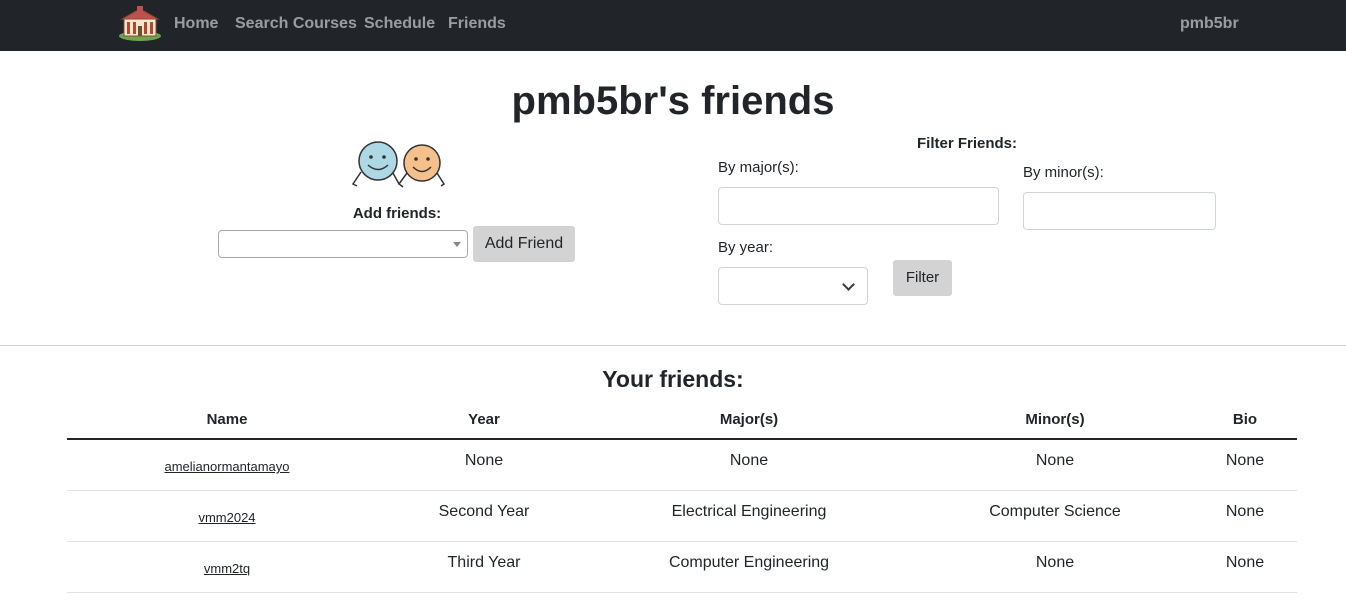  What do you see at coordinates (682, 420) in the screenshot?
I see `table-header-row: Name Year Major(s) Minor(s) Bio` at bounding box center [682, 420].